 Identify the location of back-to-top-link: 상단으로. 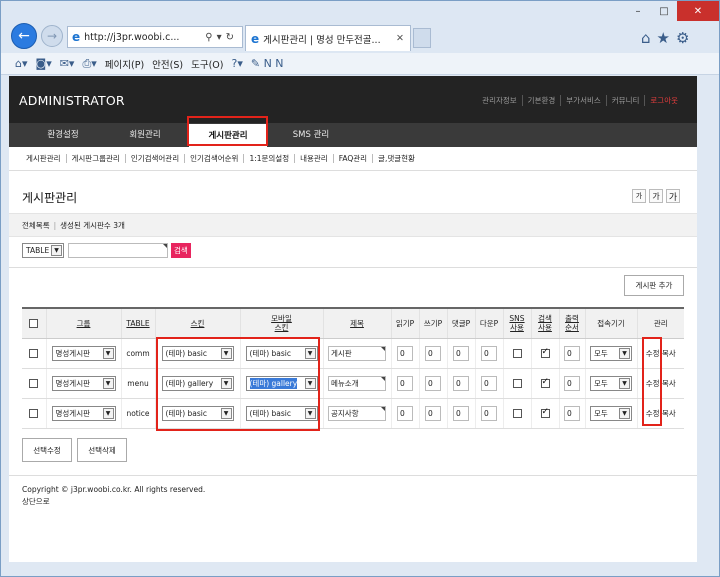
(113, 502).